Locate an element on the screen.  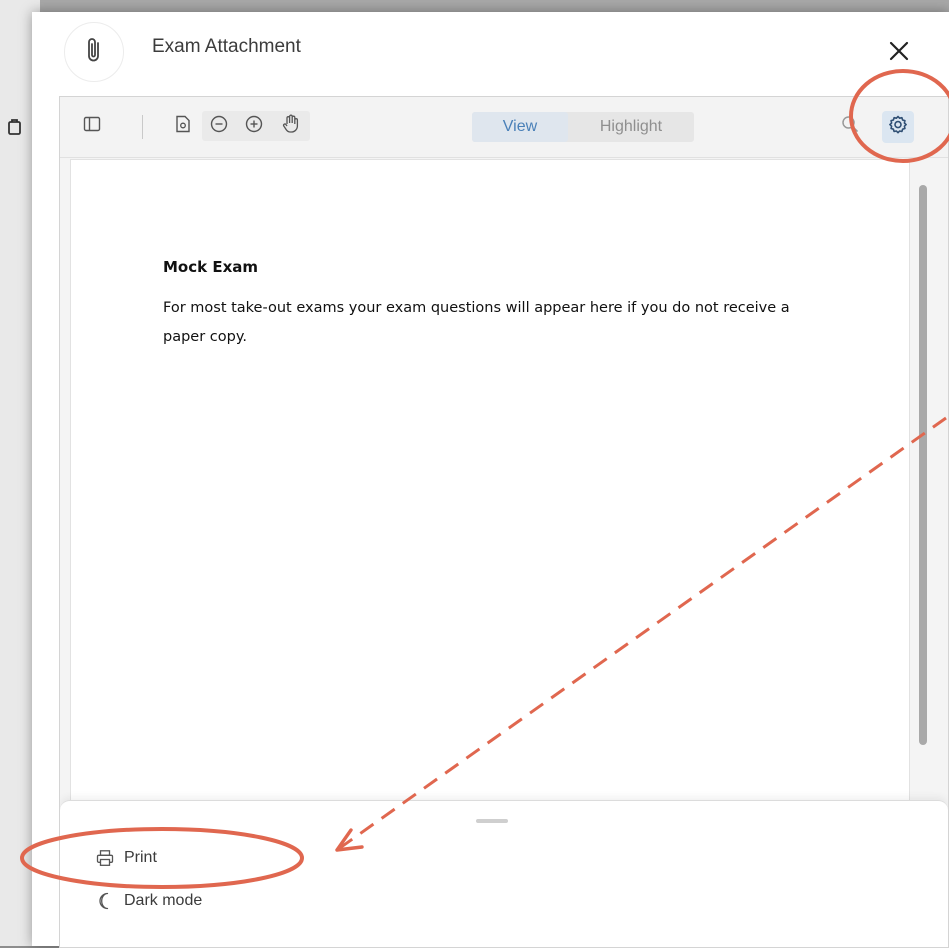
scrollbar-thumb is located at coordinates (923, 465).